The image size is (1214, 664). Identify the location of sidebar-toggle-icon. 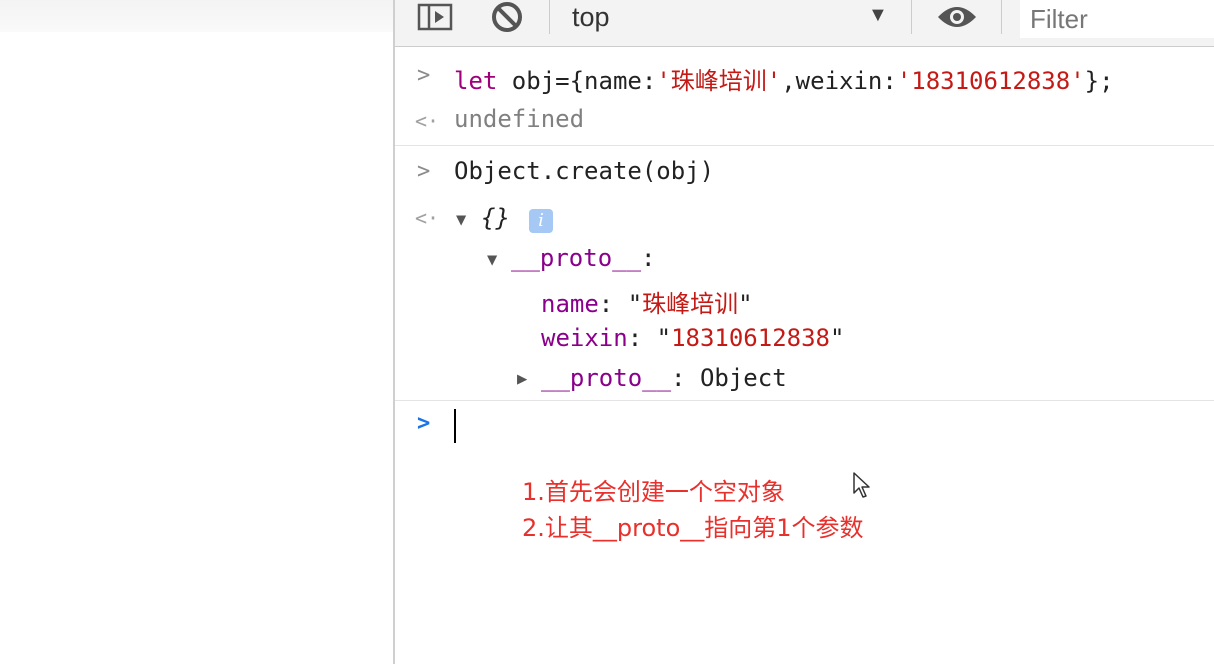
(435, 17).